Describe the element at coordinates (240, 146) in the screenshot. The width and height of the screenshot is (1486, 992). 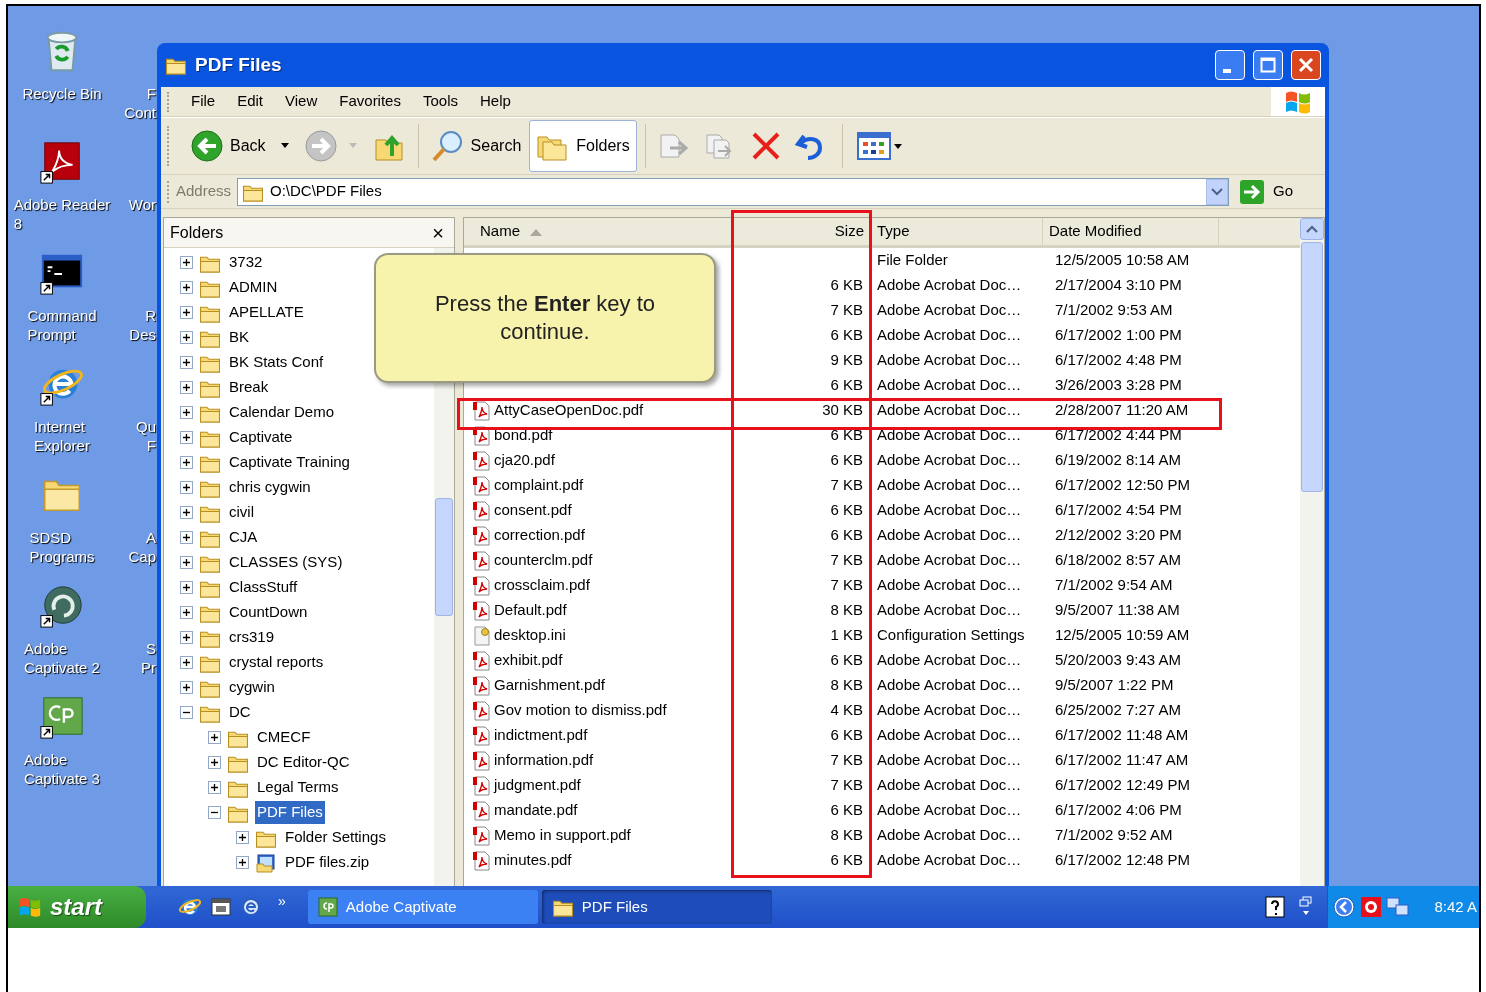
I see `back-button: Back` at that location.